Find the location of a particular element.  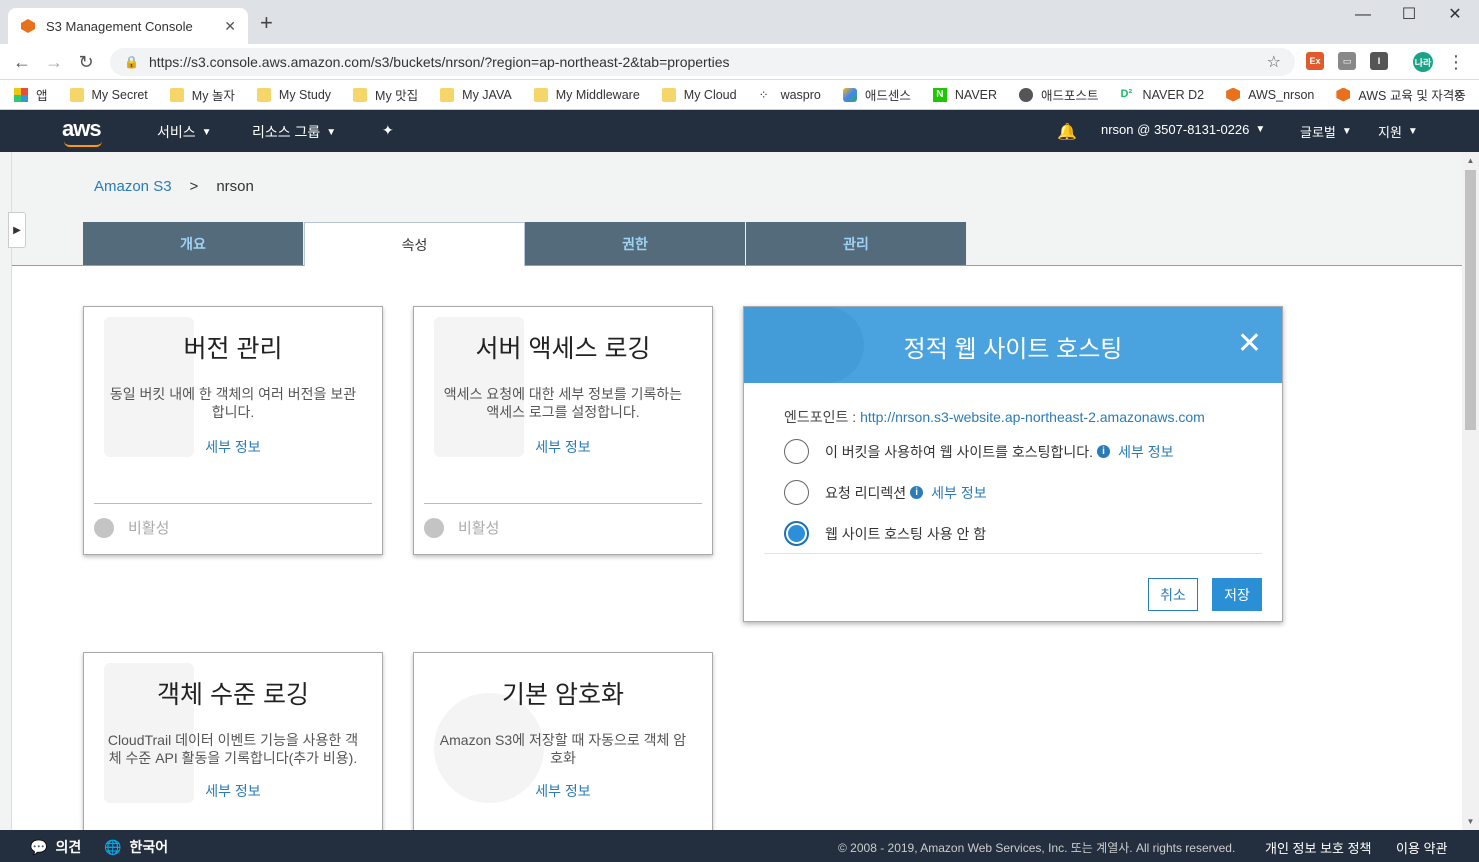

account-menu: nrson @ 3507-8131-0226 ▼ is located at coordinates (1183, 129).